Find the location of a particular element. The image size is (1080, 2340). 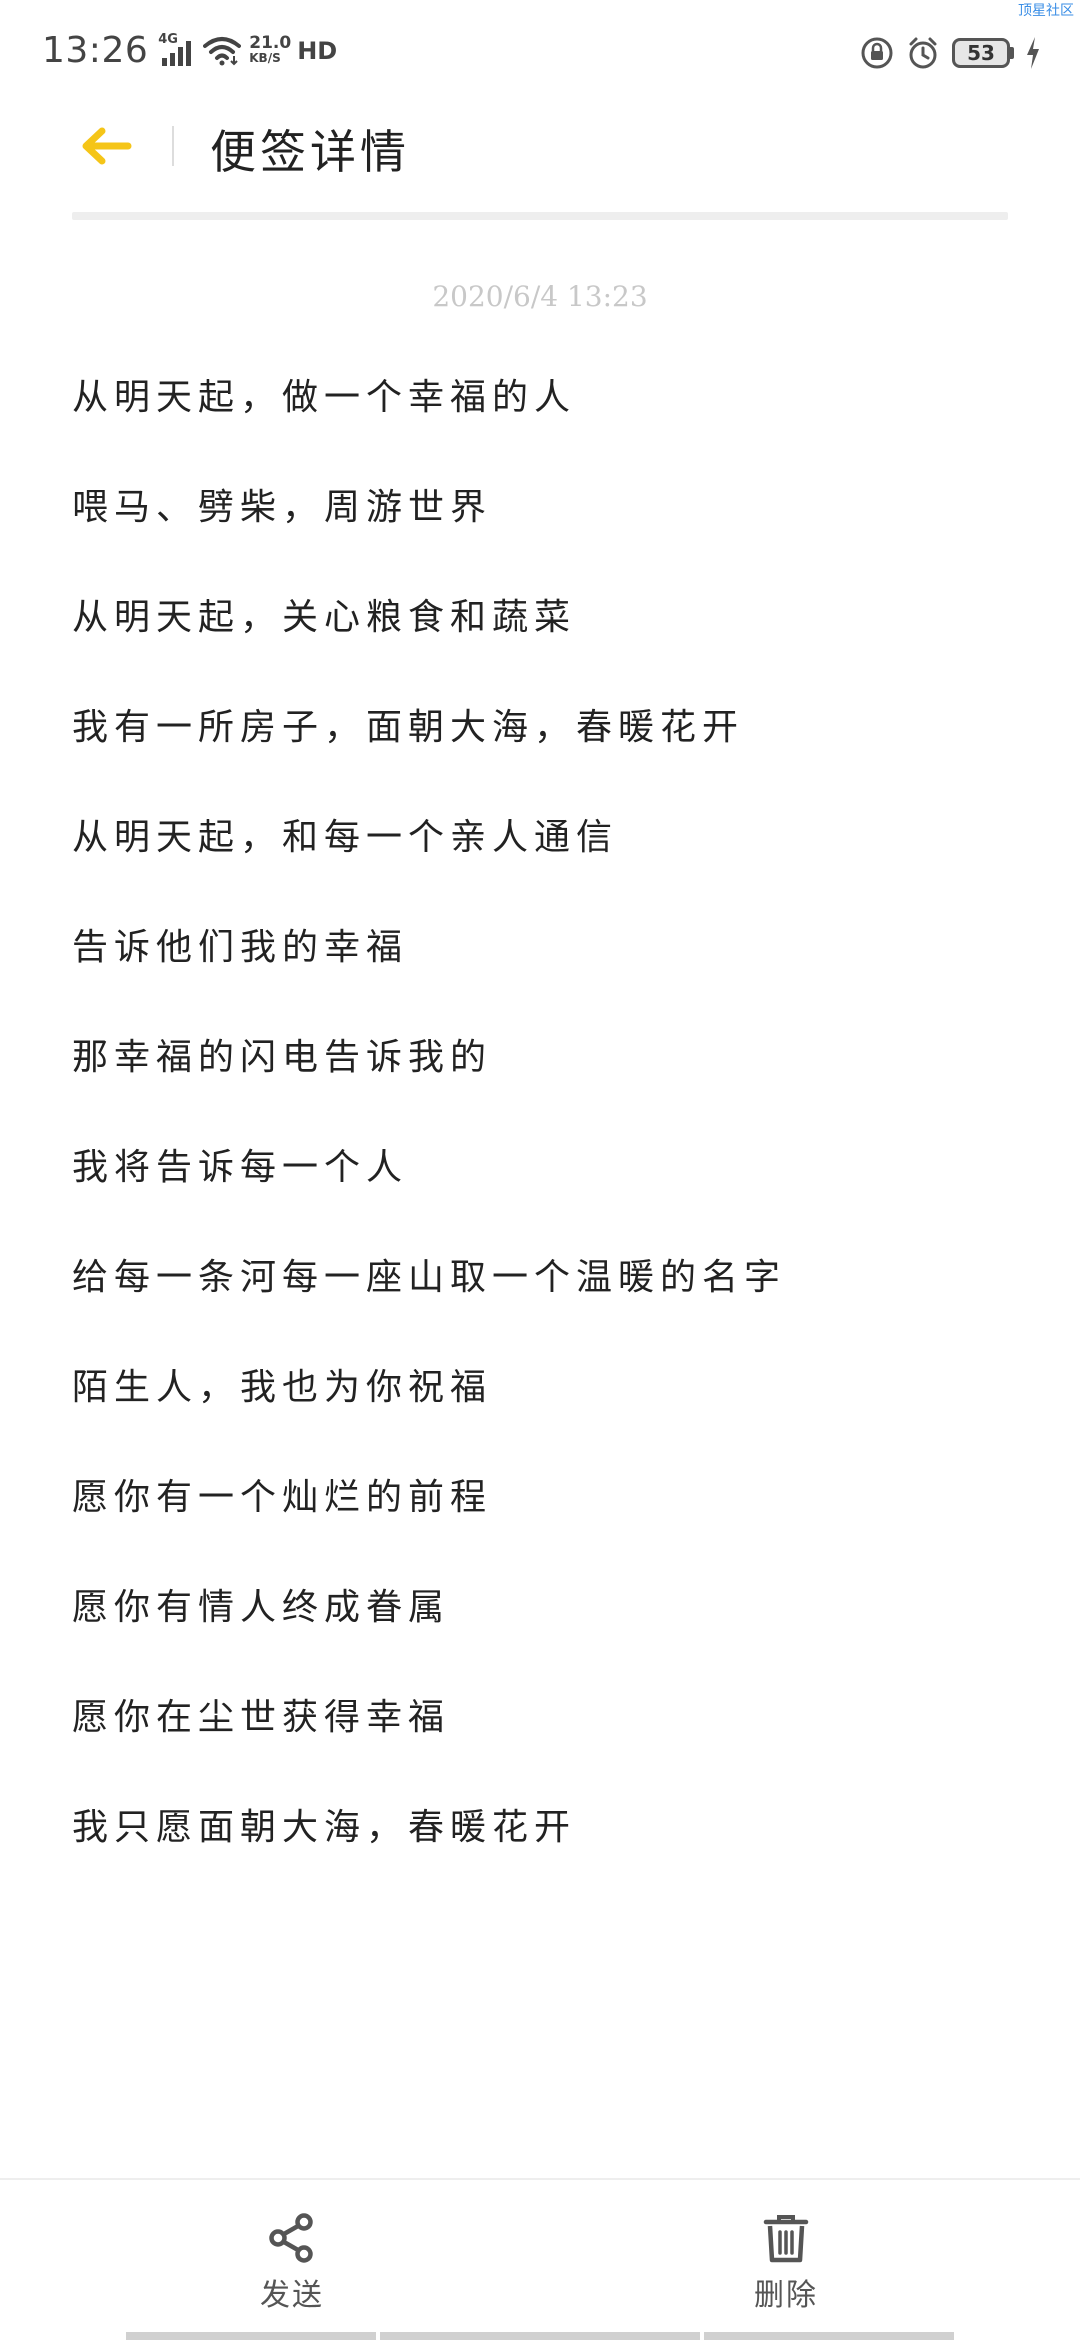

nav-hint-center is located at coordinates (540, 2336).